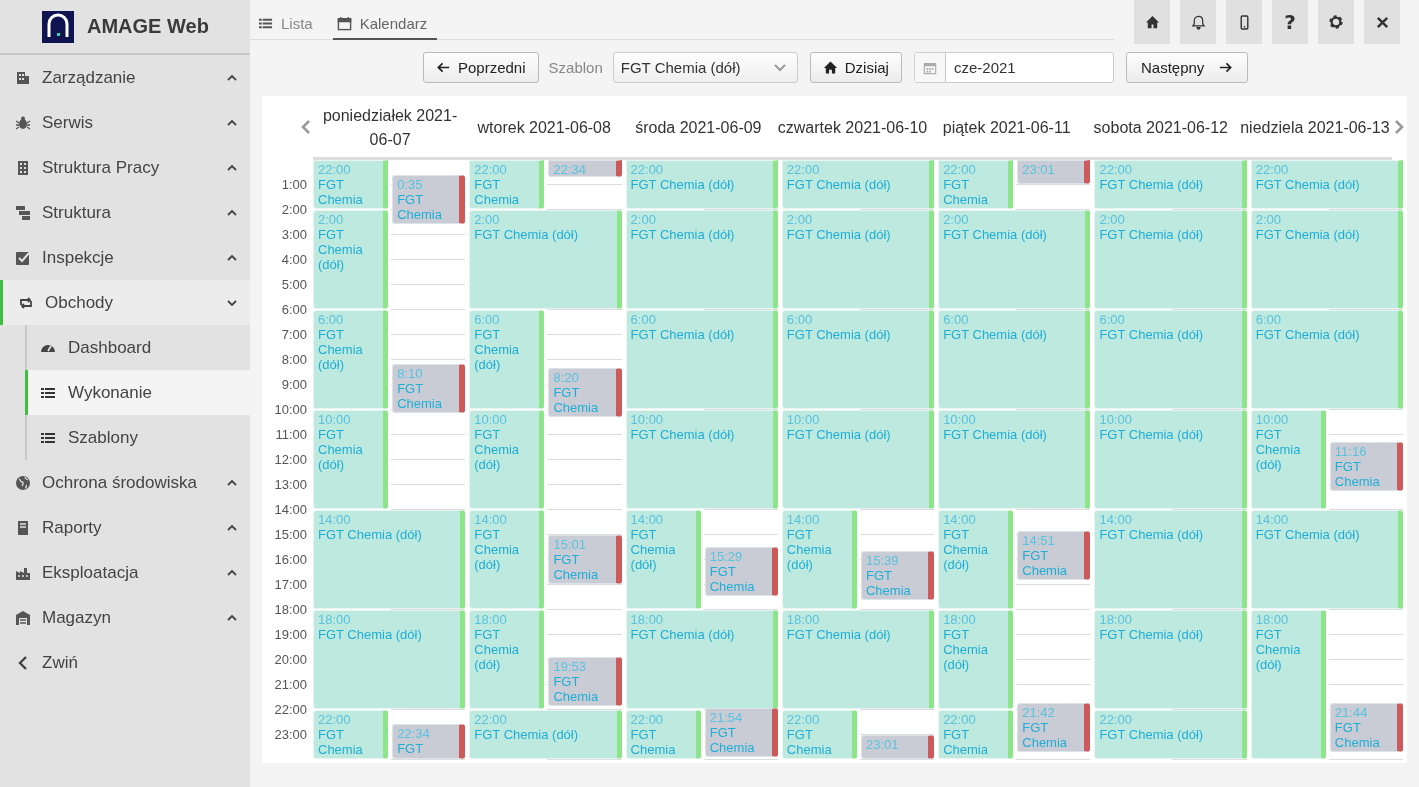 Image resolution: width=1419 pixels, height=787 pixels. Describe the element at coordinates (1054, 727) in the screenshot. I see `completed-event: 21:42 FGT Chemia` at that location.